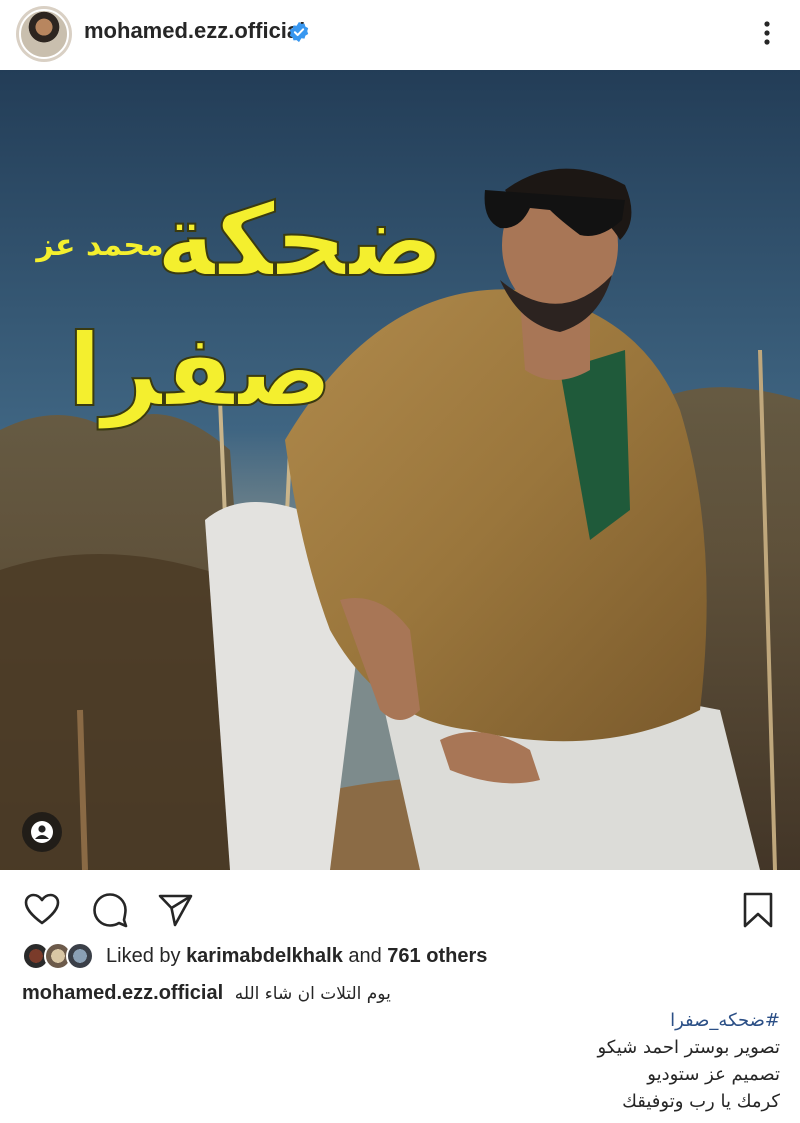  I want to click on caption-line-design-credit: تصميم عز ستوديو, so click(713, 1074).